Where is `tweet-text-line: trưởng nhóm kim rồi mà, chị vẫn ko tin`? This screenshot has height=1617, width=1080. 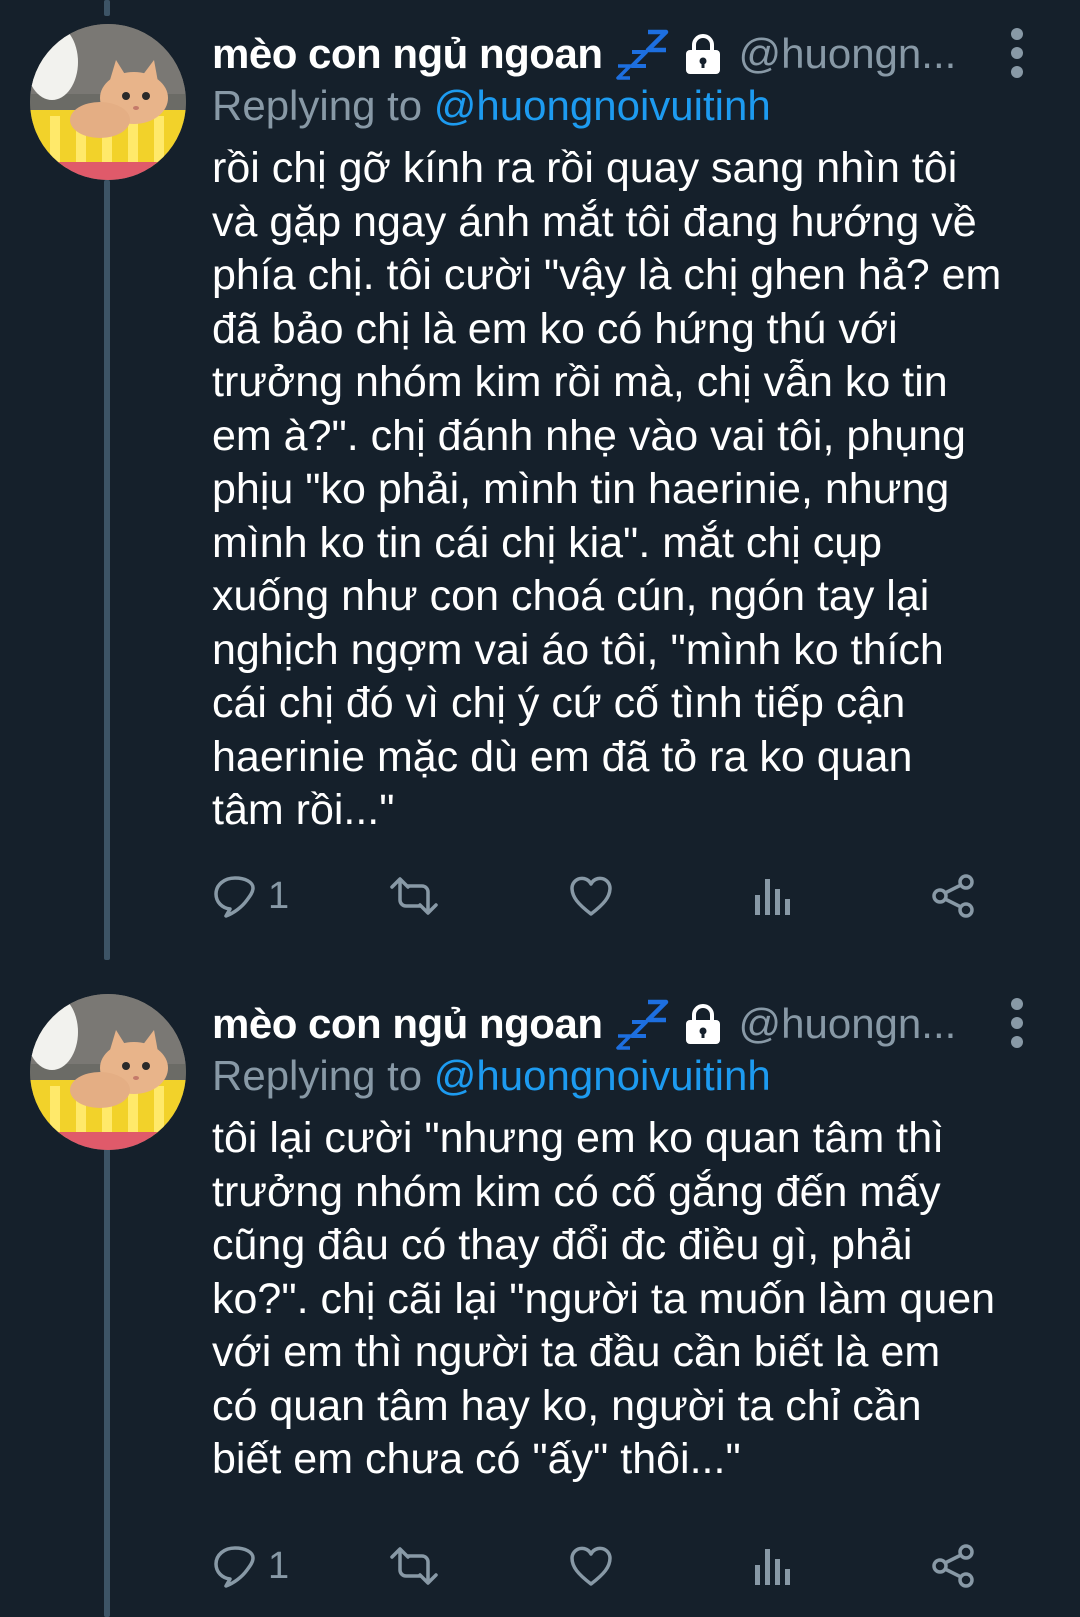
tweet-text-line: trưởng nhóm kim rồi mà, chị vẫn ko tin is located at coordinates (580, 382).